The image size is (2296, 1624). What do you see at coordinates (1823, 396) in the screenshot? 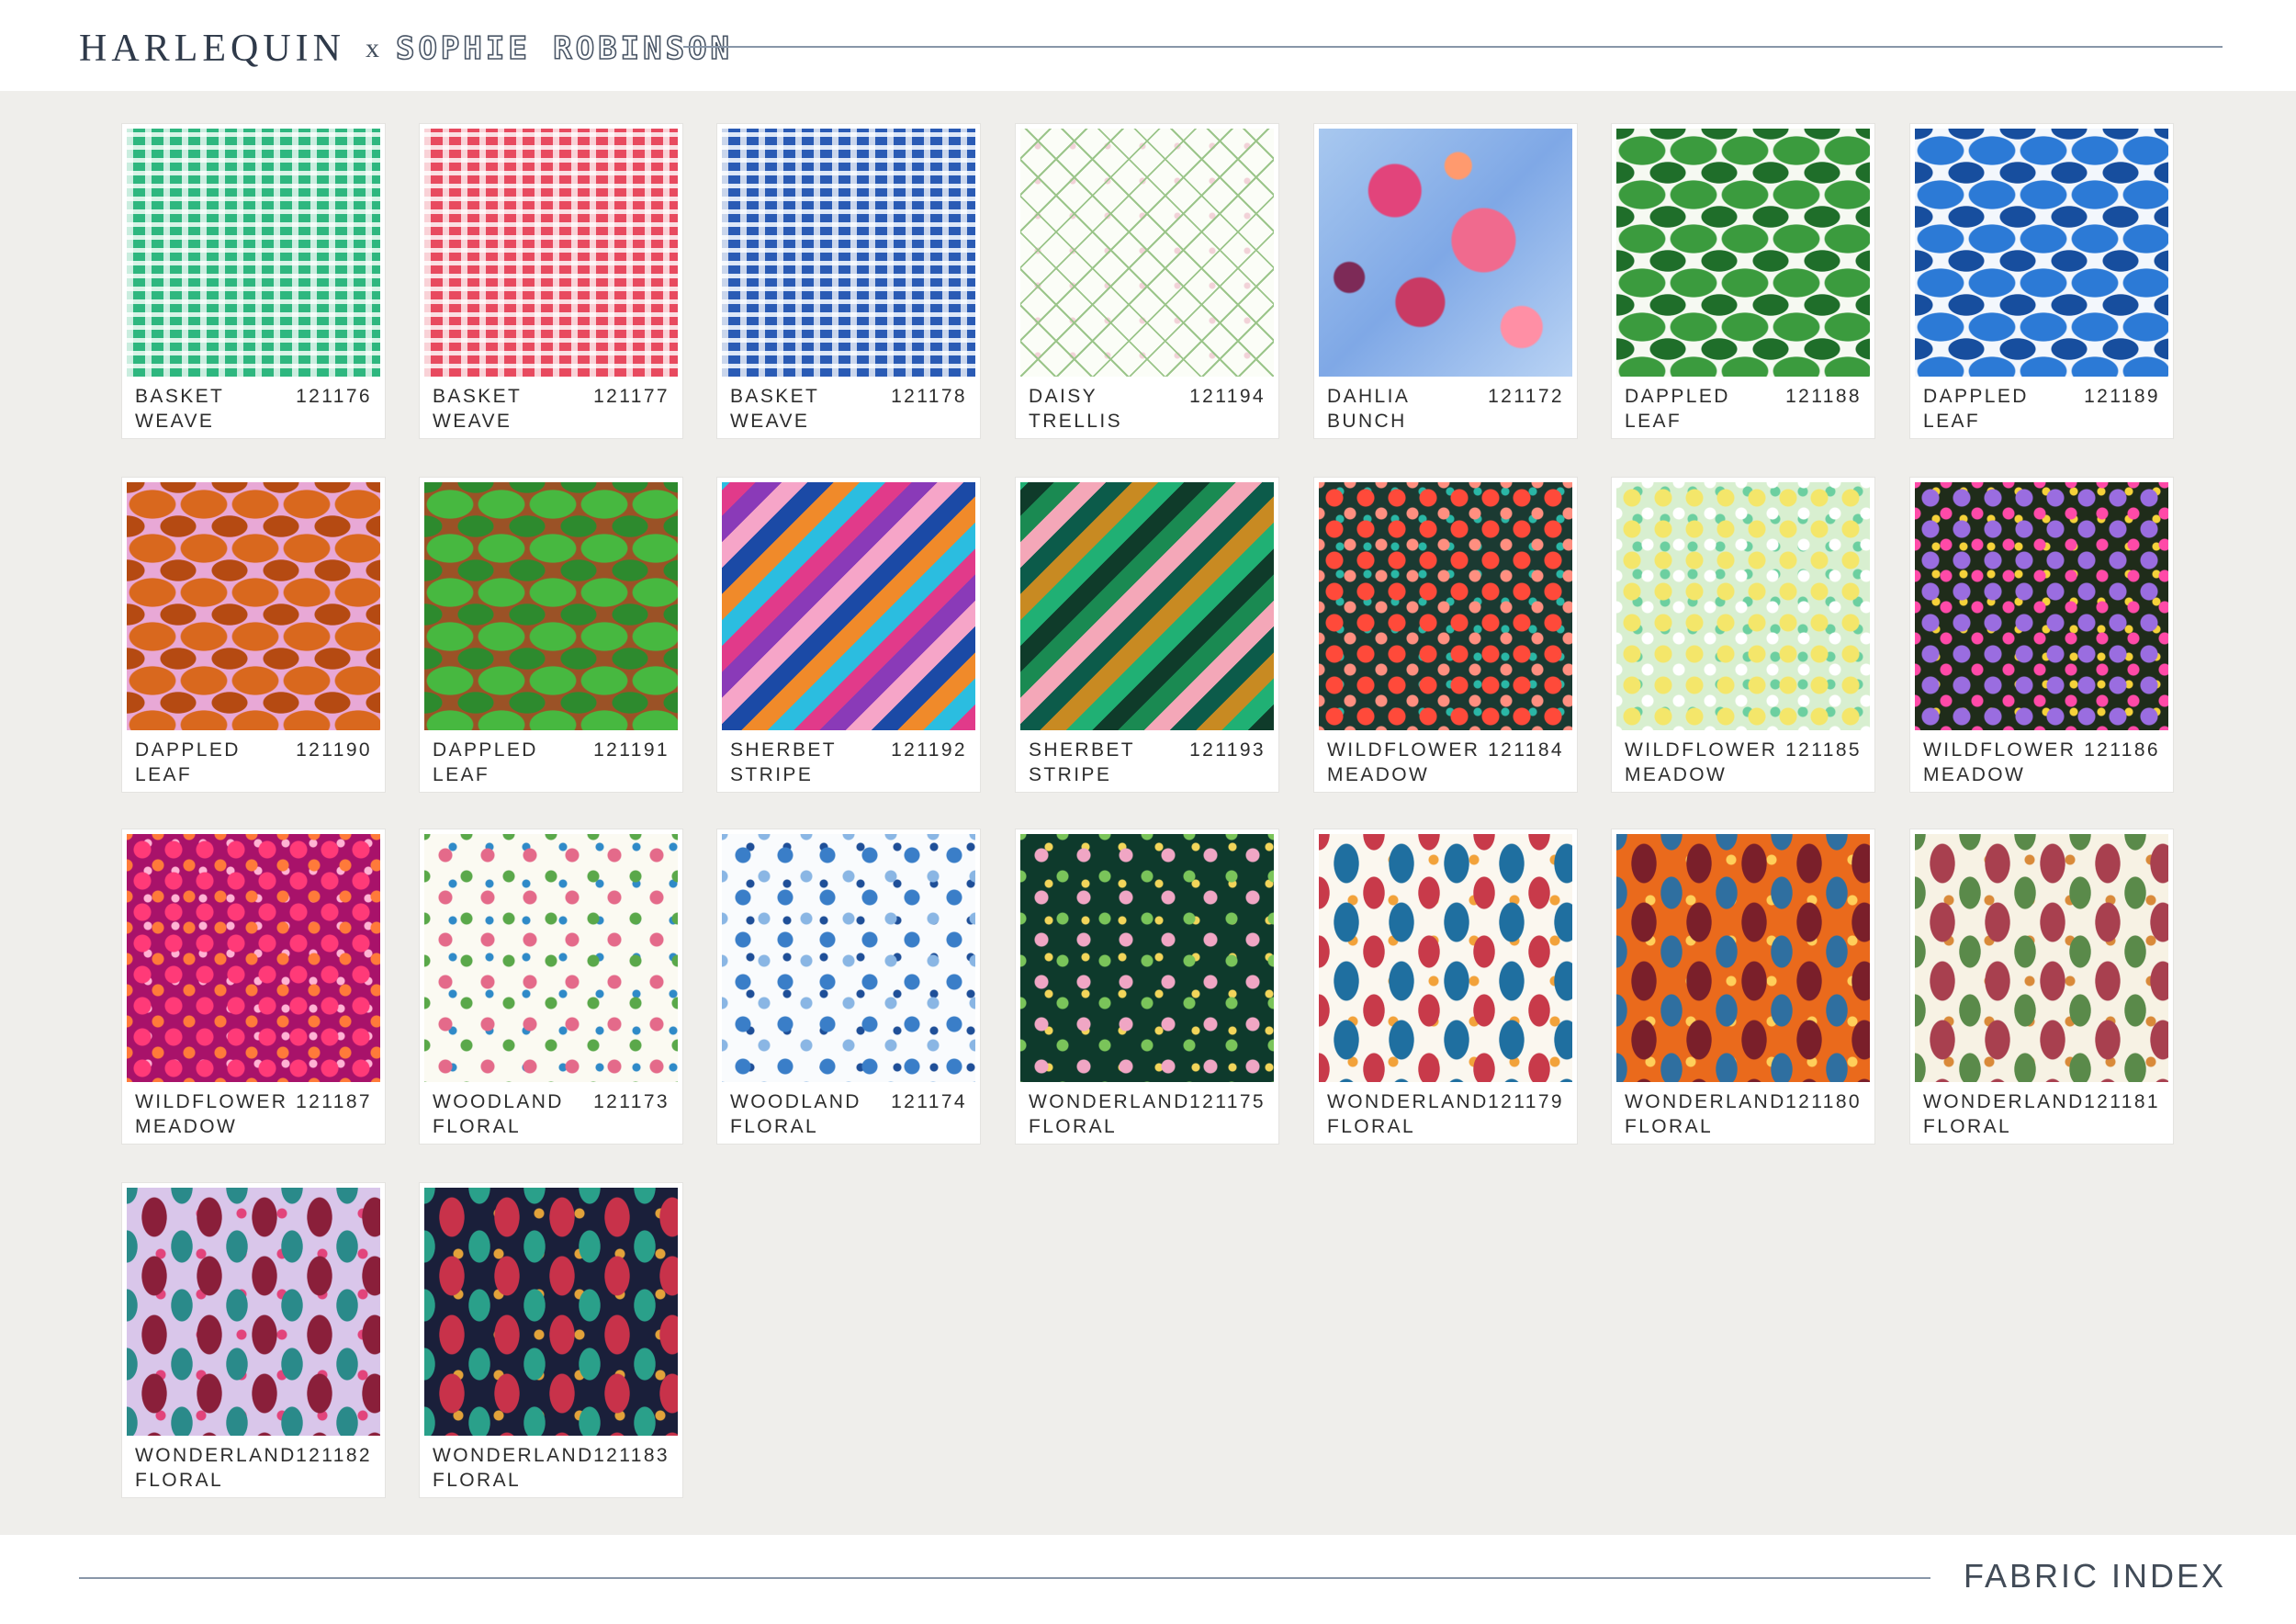
I see `fabric-code: 121188` at bounding box center [1823, 396].